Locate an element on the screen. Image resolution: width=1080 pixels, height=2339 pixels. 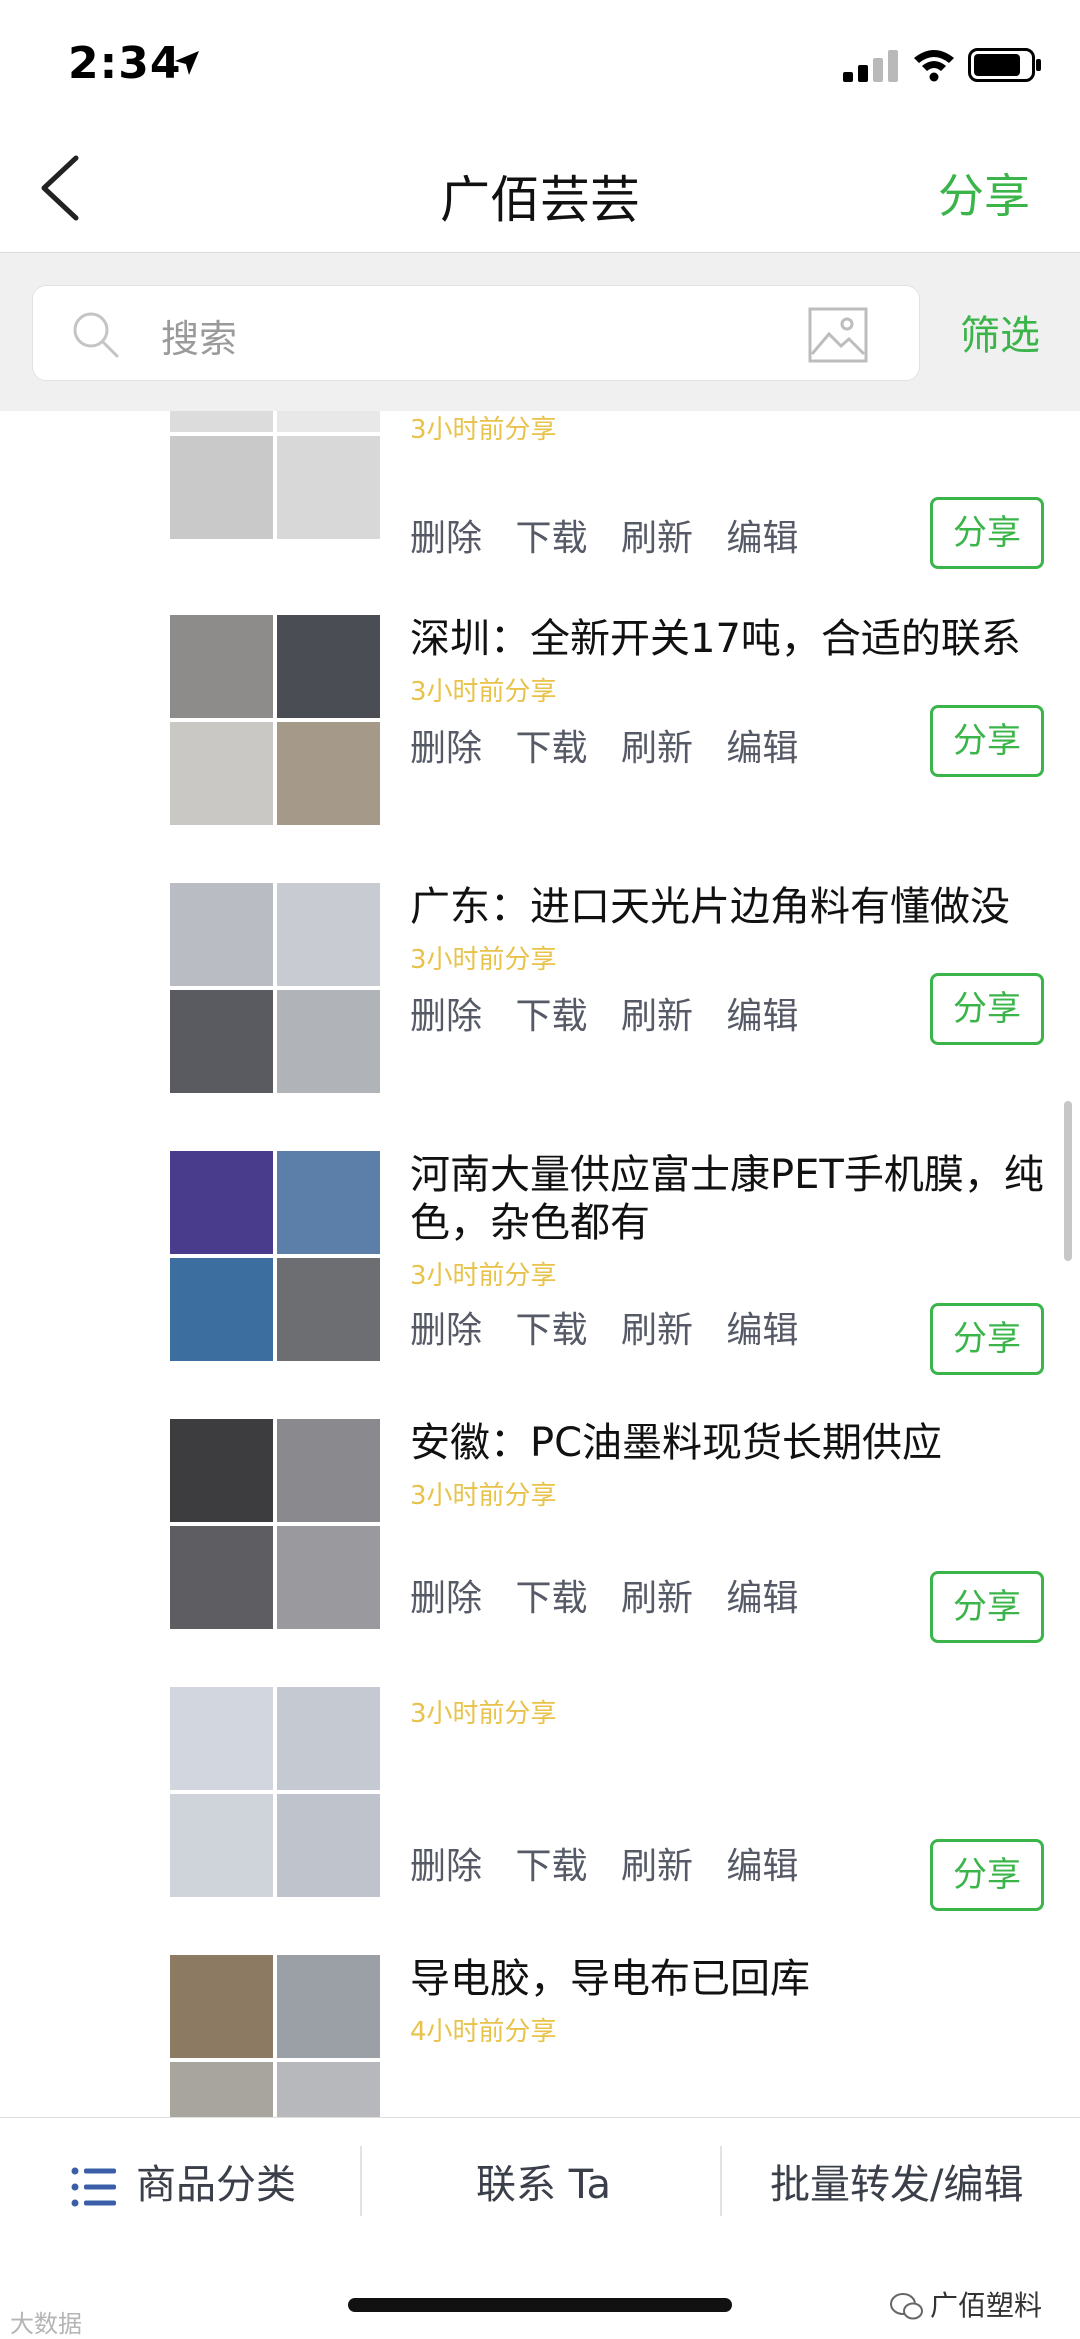
image-search-icon is located at coordinates (838, 335).